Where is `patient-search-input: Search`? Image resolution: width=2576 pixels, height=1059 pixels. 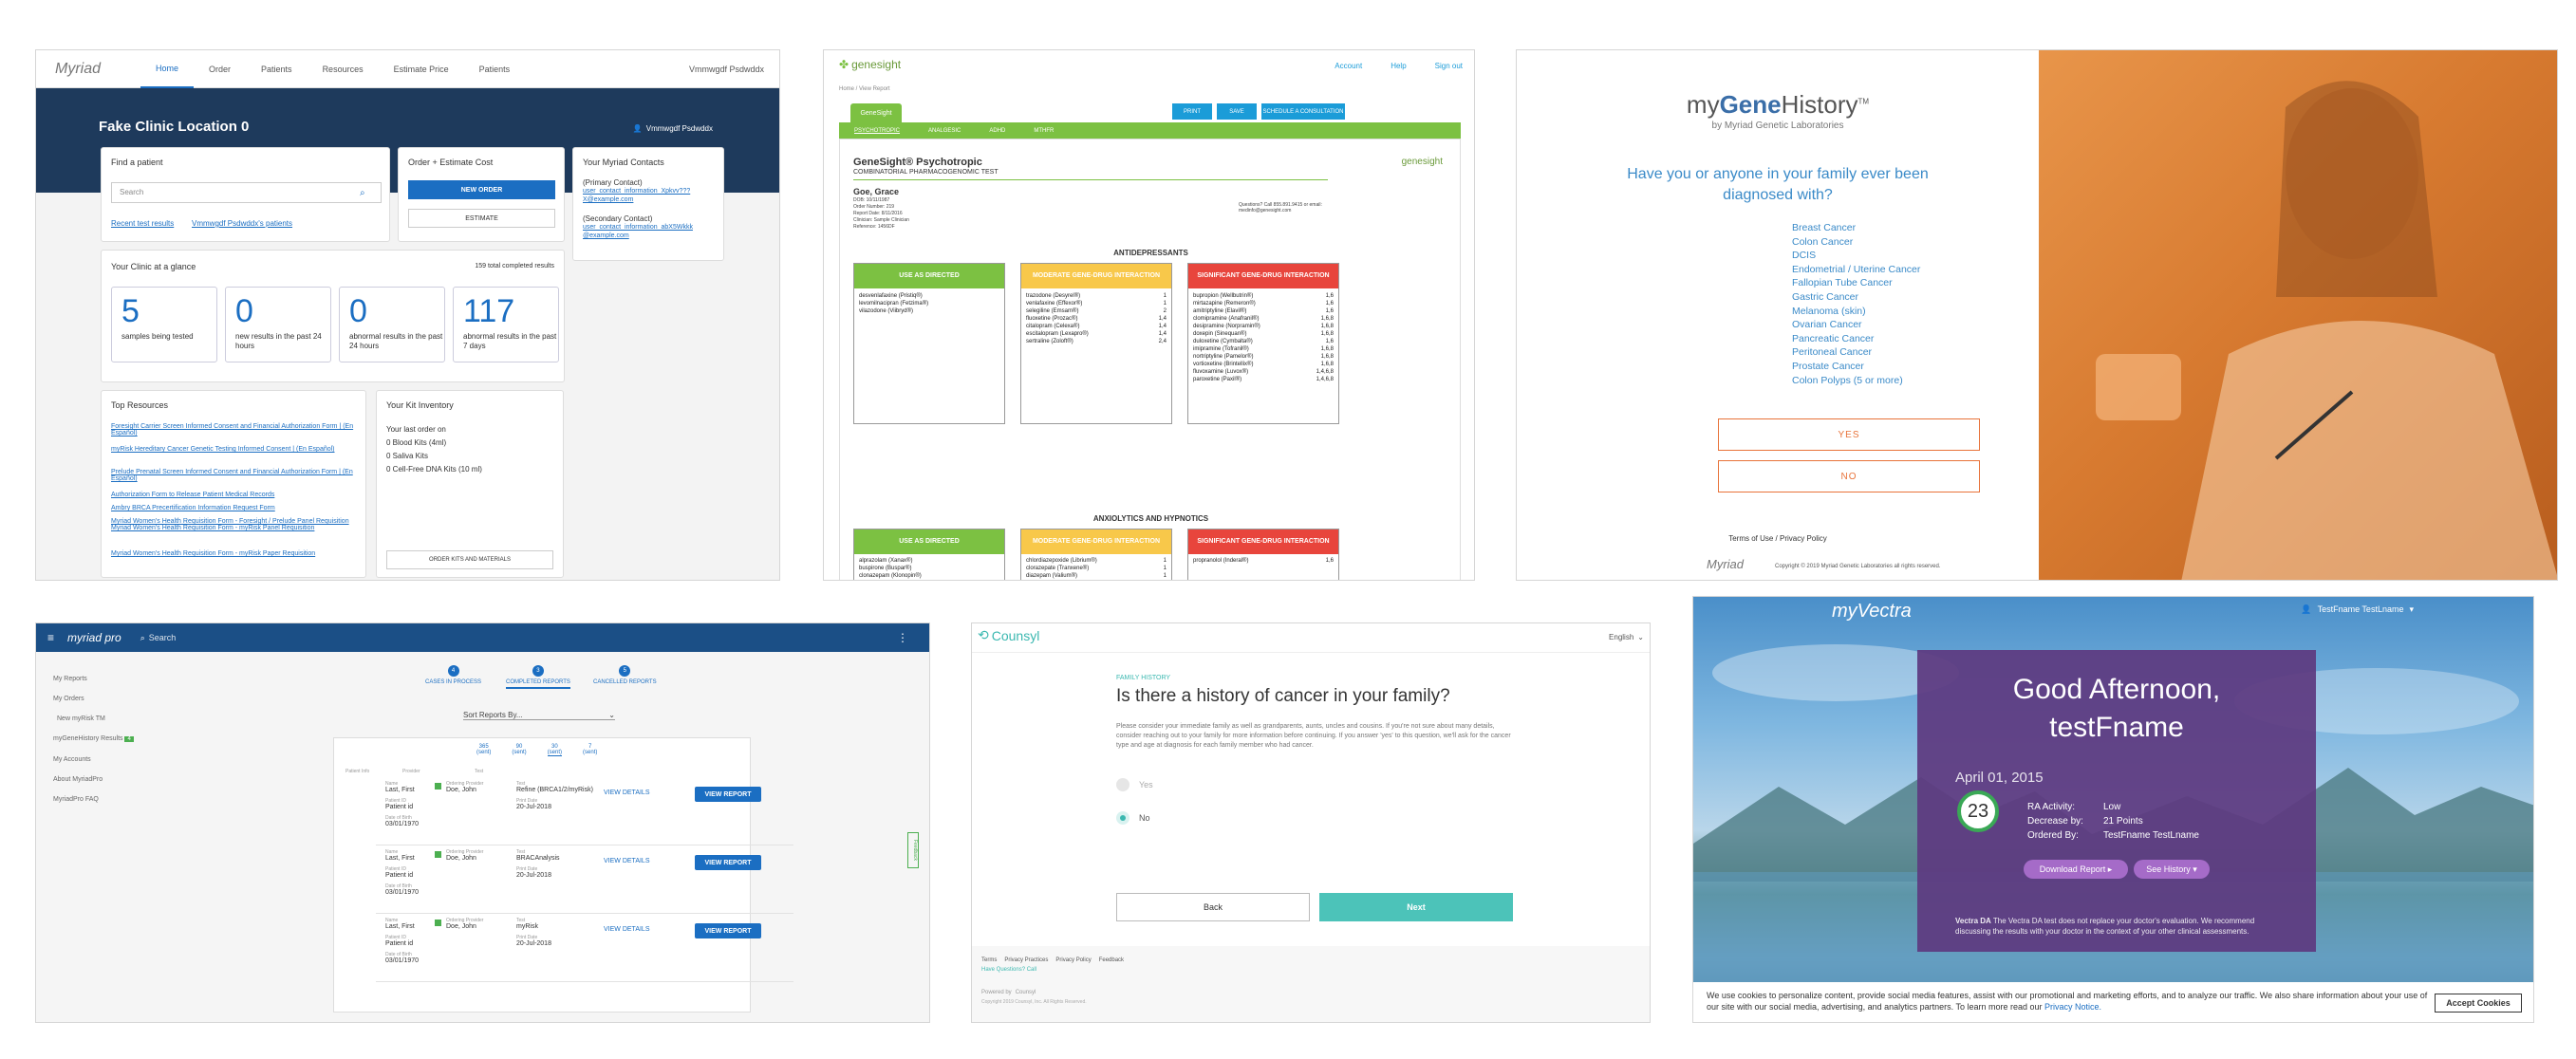
patient-search-input: Search is located at coordinates (247, 192).